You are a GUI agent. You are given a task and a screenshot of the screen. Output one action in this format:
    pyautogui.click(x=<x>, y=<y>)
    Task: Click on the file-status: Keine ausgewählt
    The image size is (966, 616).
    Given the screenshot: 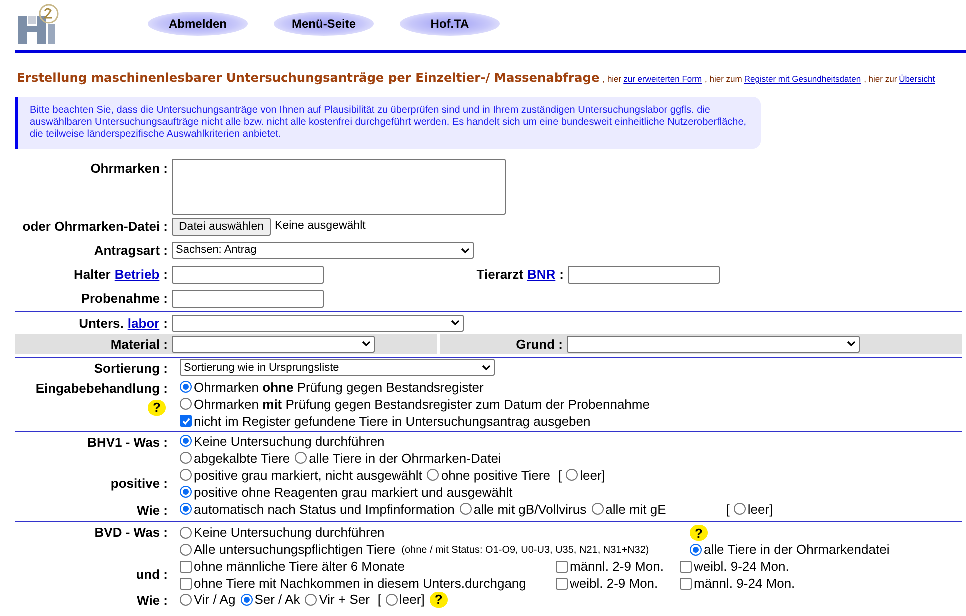 What is the action you would take?
    pyautogui.click(x=320, y=226)
    